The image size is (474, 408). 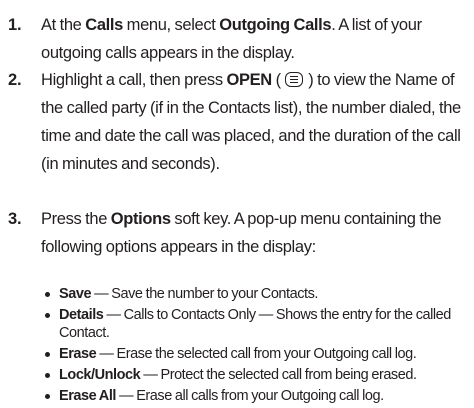 What do you see at coordinates (140, 219) in the screenshot?
I see `options-softkey-label: Options` at bounding box center [140, 219].